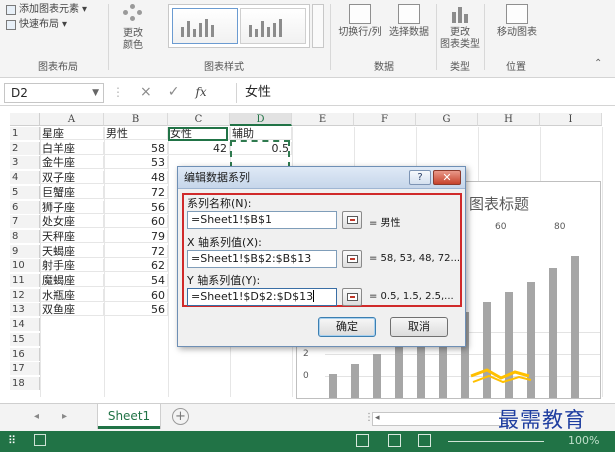 This screenshot has width=615, height=452. Describe the element at coordinates (72, 266) in the screenshot. I see `cell: 射手座` at that location.